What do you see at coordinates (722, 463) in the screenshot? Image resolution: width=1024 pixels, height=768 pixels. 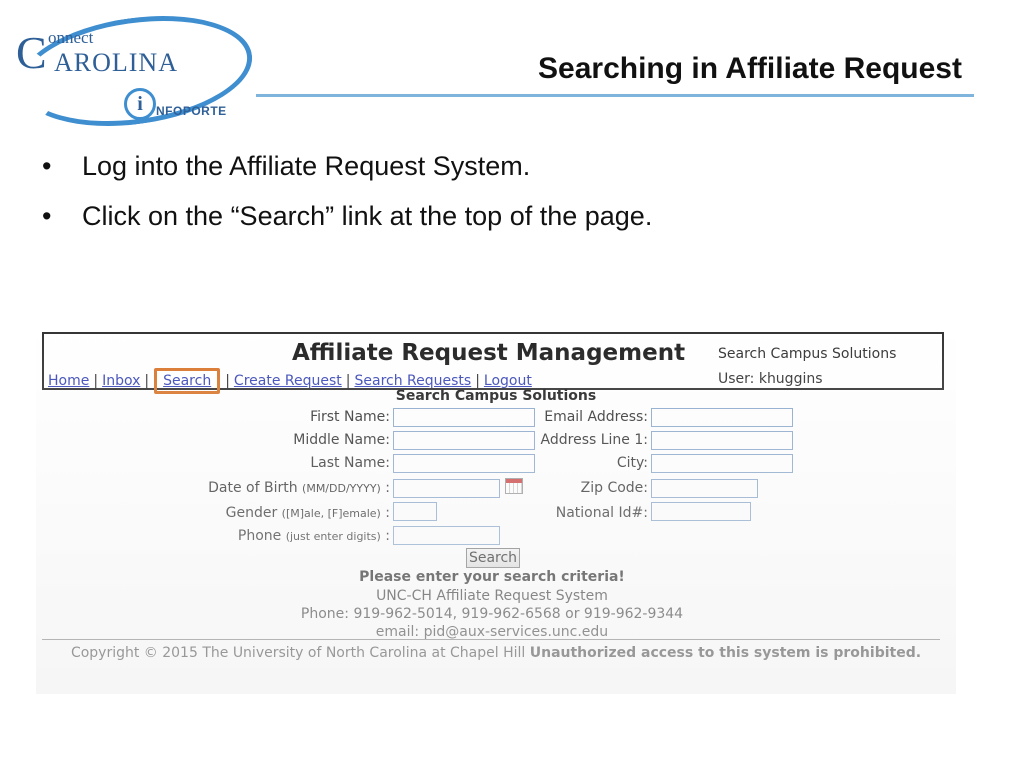 I see `city-input` at bounding box center [722, 463].